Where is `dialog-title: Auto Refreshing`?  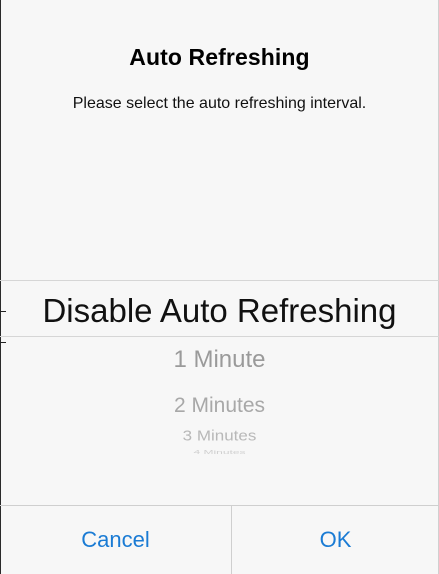
dialog-title: Auto Refreshing is located at coordinates (219, 57).